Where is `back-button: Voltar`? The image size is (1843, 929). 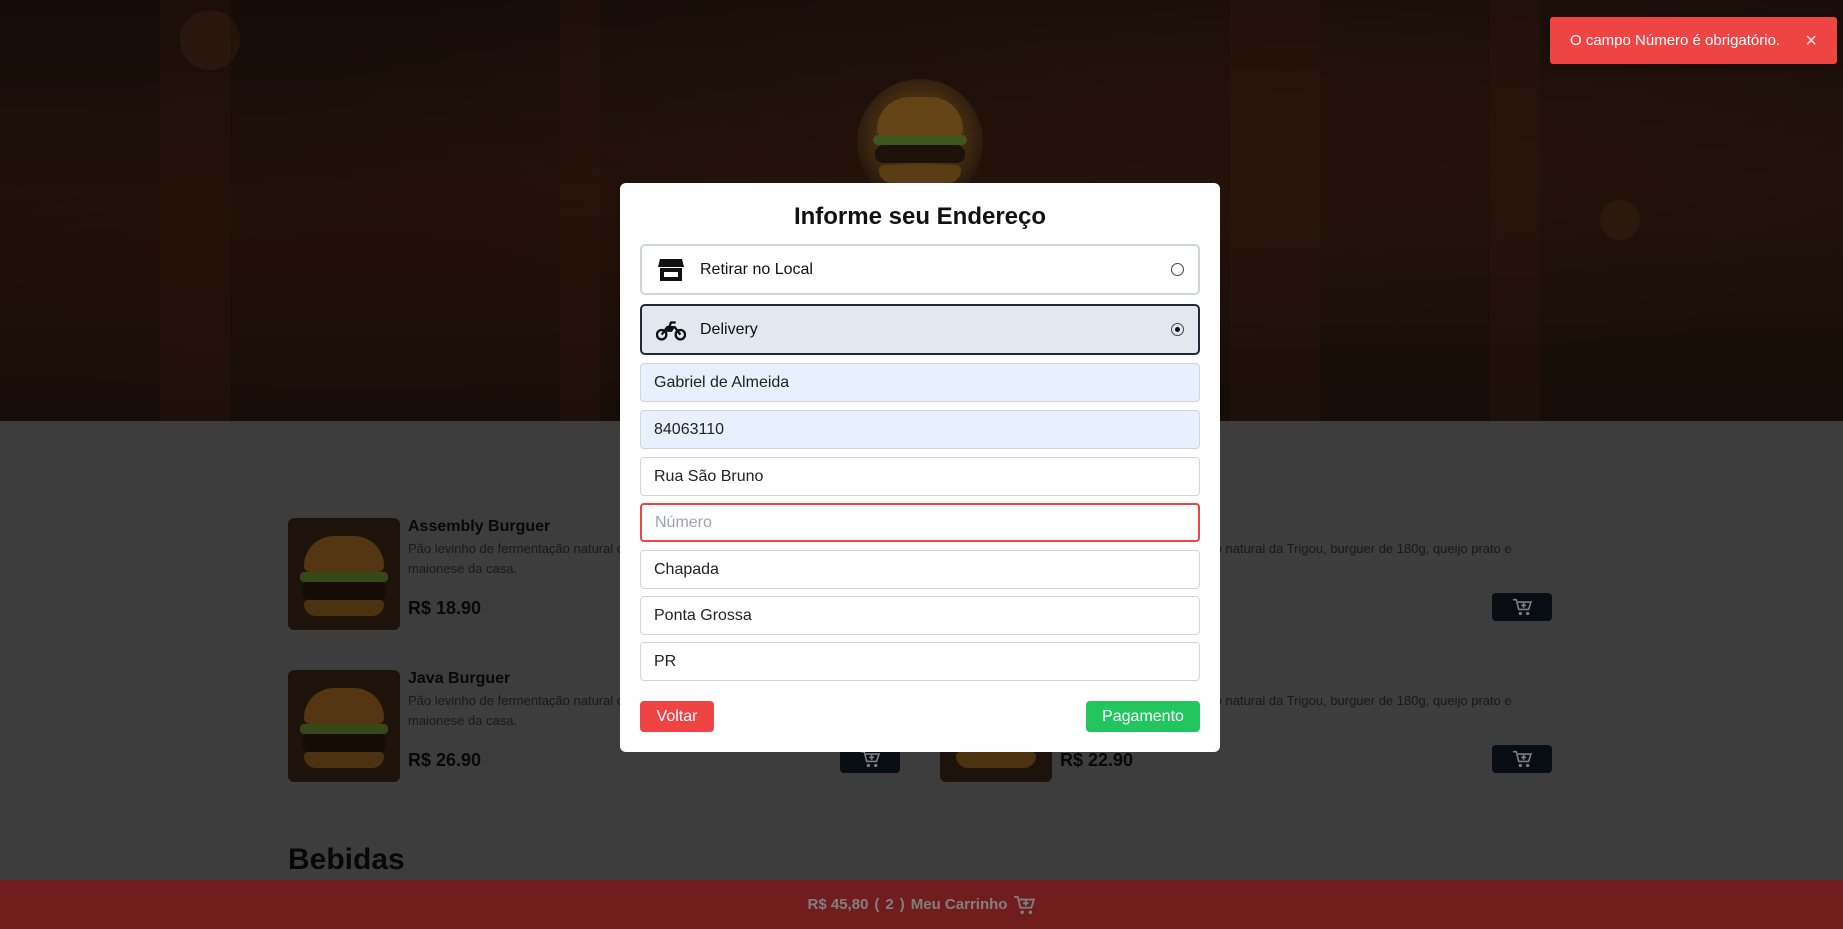
back-button: Voltar is located at coordinates (677, 716).